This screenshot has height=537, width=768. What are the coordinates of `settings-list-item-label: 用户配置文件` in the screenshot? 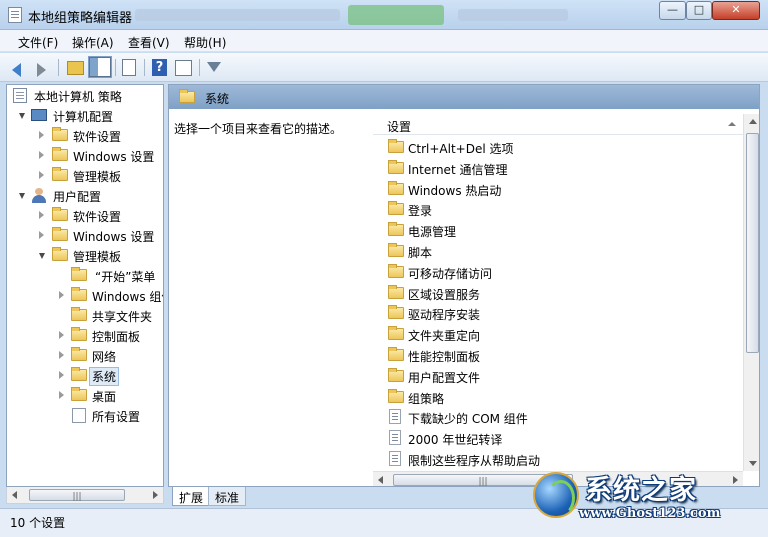 It's located at (444, 377).